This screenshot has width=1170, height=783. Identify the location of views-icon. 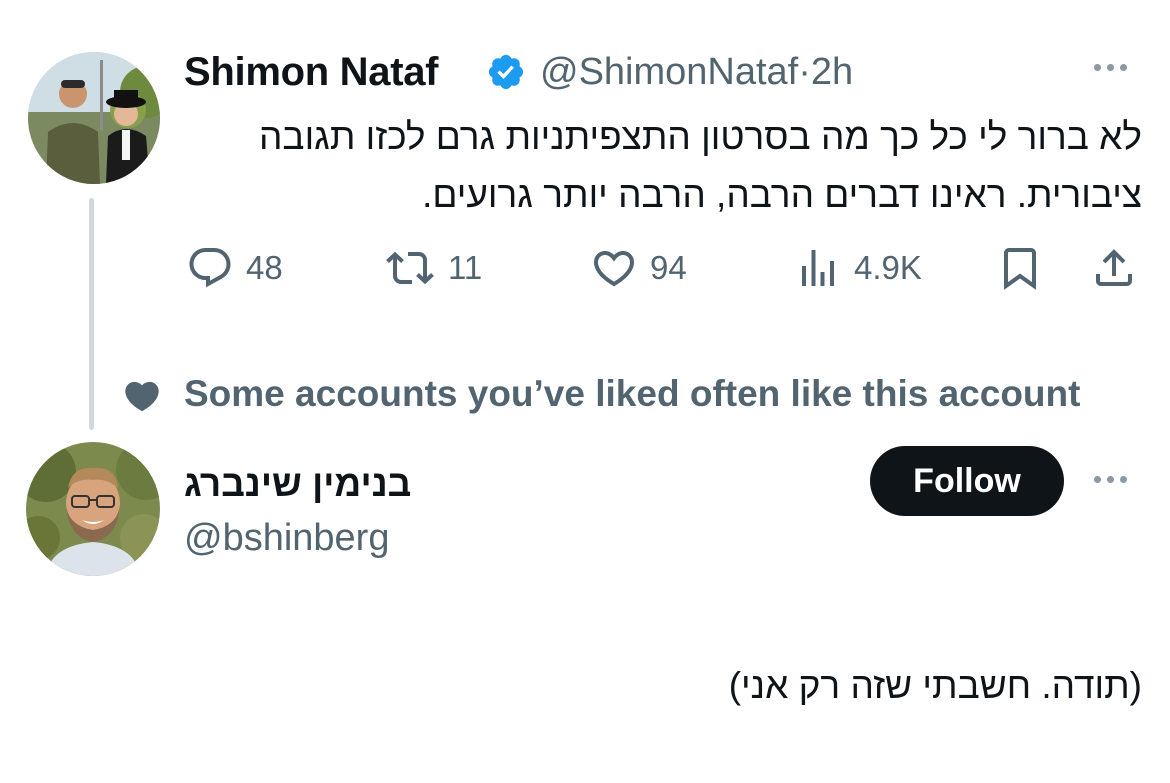
(818, 268).